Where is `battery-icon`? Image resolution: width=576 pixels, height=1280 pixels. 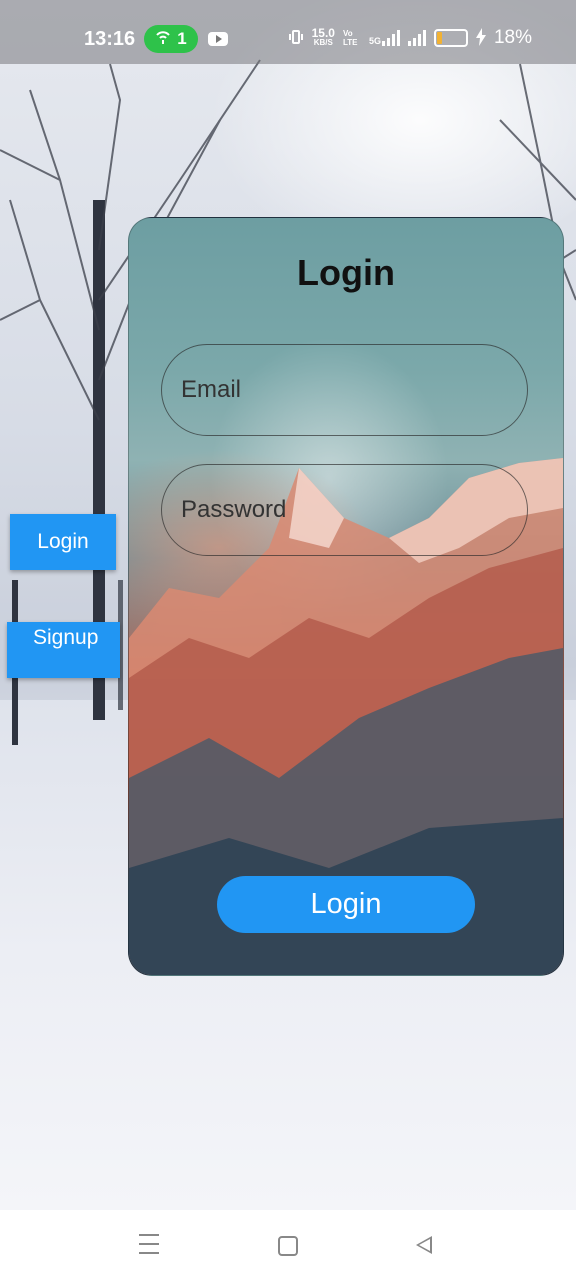 battery-icon is located at coordinates (450, 38).